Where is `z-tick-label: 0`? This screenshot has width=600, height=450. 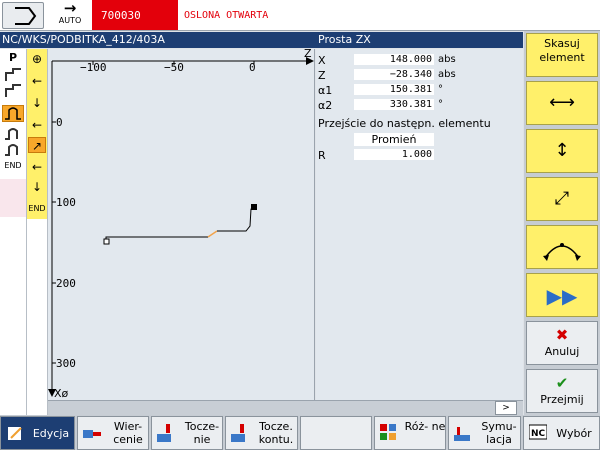 z-tick-label: 0 is located at coordinates (252, 67).